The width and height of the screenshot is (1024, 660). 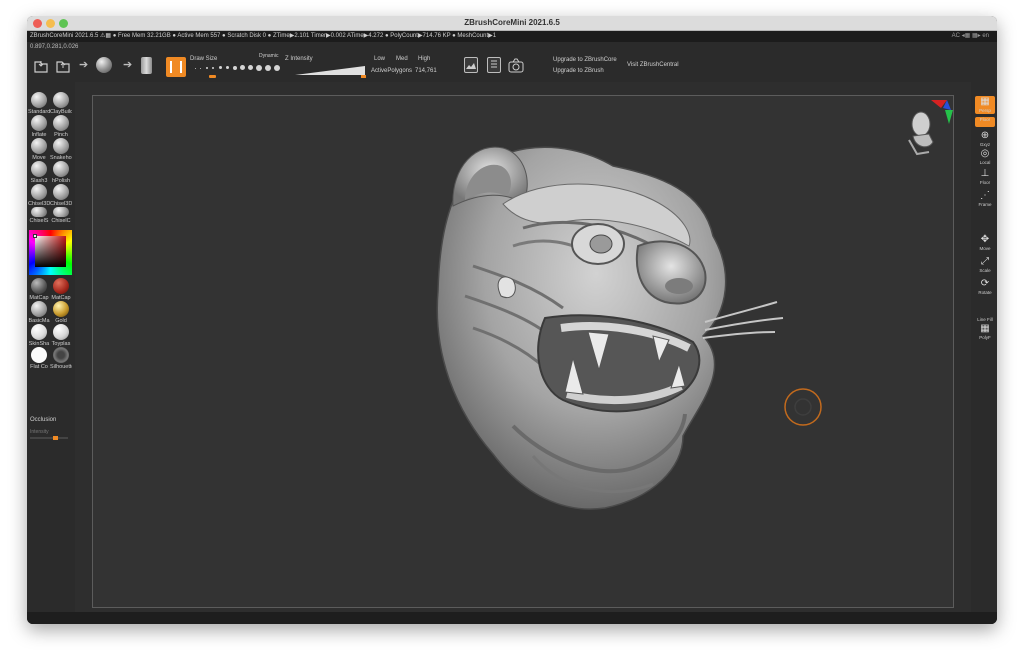 I want to click on material-basic: BasicMa, so click(x=39, y=313).